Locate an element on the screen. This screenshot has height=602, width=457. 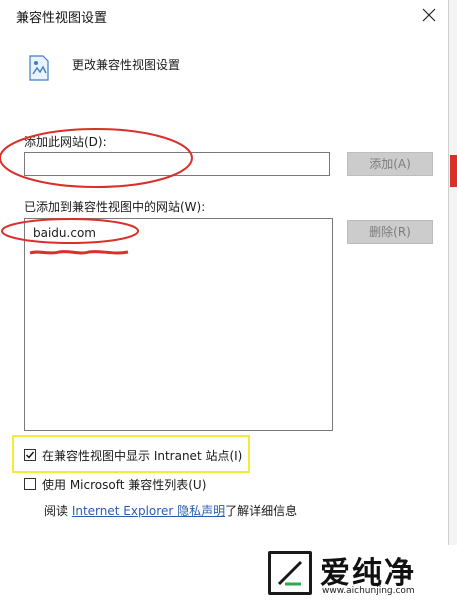
intranet-option: 在兼容性视图中显示 Intranet 站点(I) is located at coordinates (133, 455).